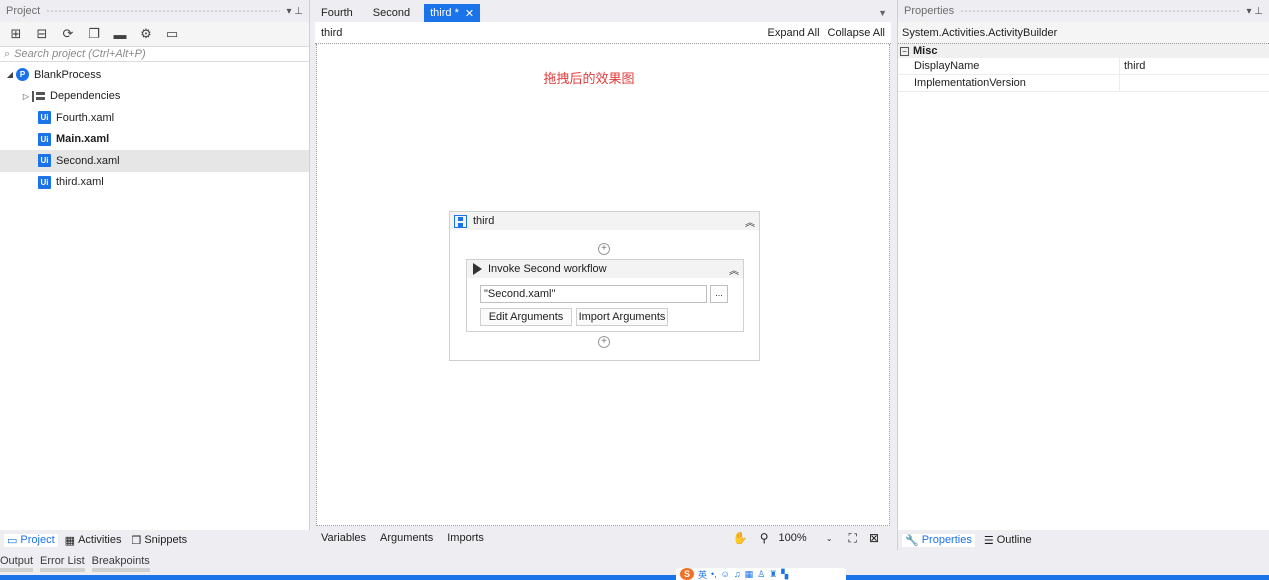  What do you see at coordinates (80, 54) in the screenshot?
I see `search-placeholder: Search project (Ctrl+Alt+P)` at bounding box center [80, 54].